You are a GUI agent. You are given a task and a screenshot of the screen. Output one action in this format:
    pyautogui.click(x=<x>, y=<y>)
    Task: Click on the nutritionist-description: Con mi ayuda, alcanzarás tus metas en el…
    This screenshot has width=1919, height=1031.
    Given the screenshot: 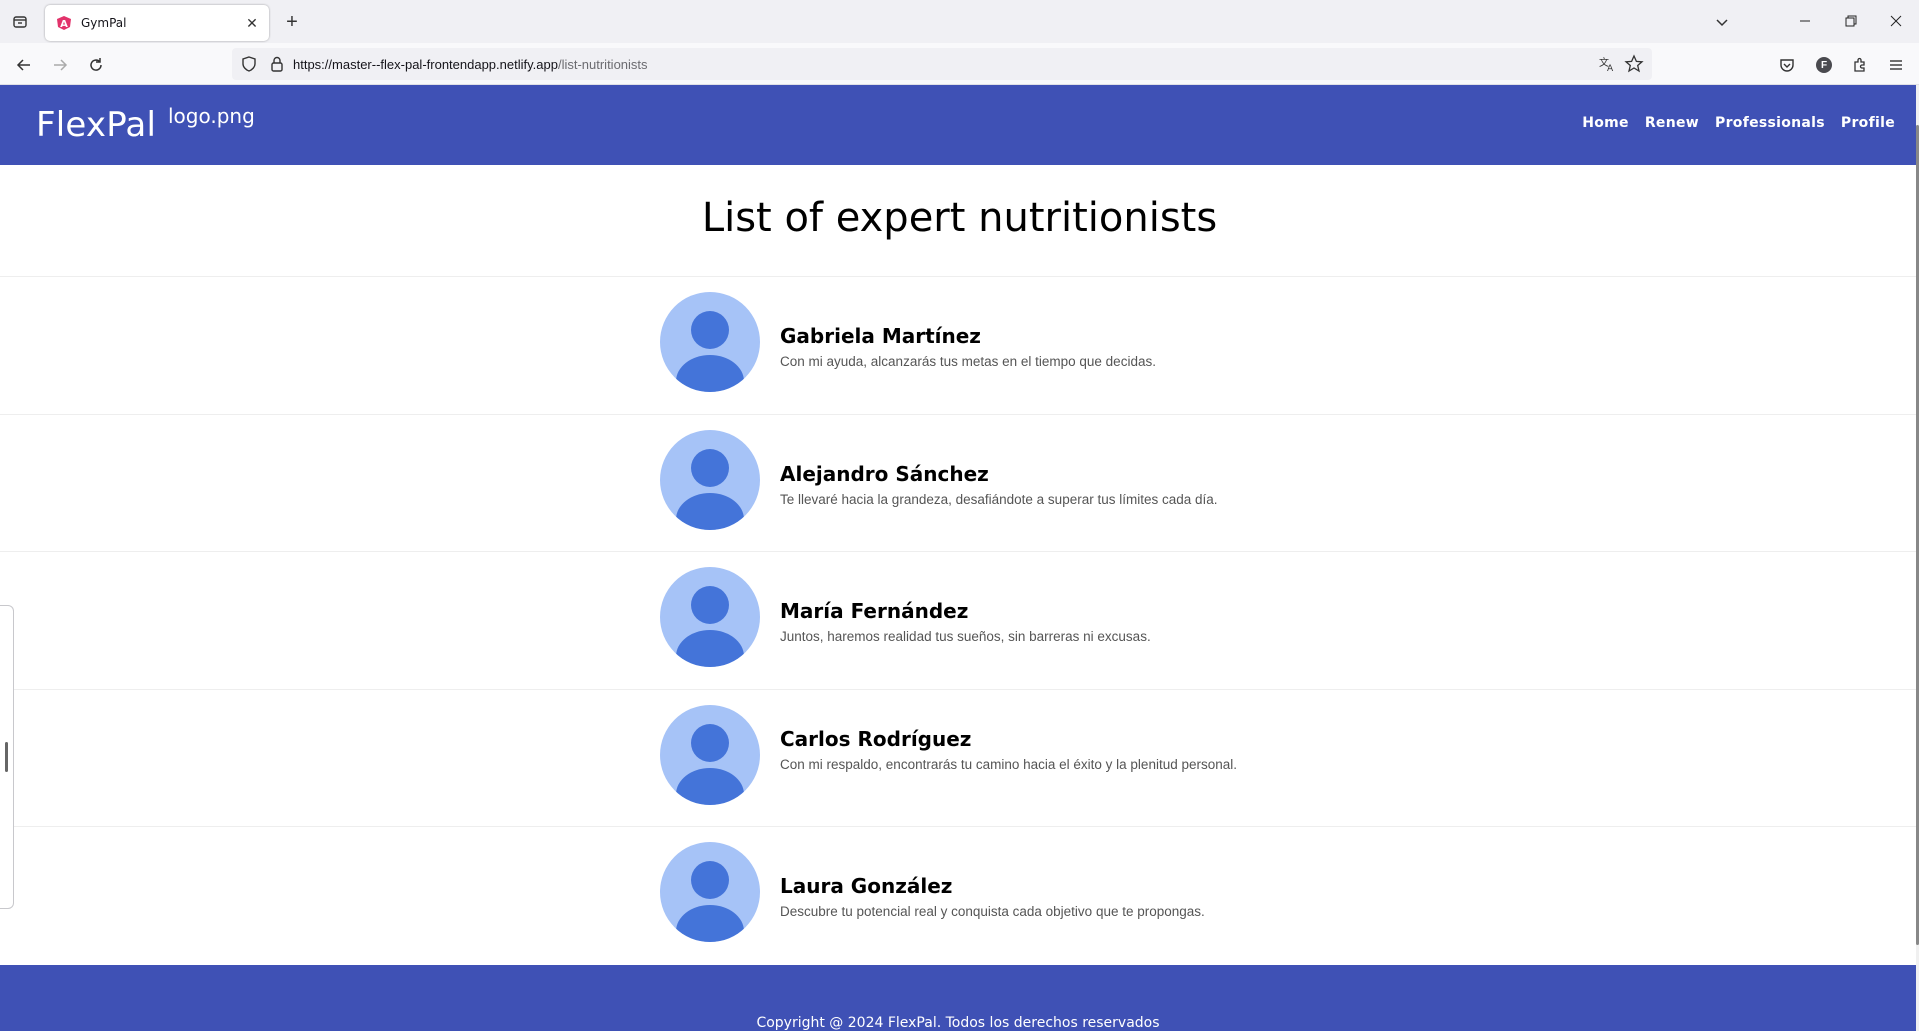 What is the action you would take?
    pyautogui.click(x=968, y=361)
    